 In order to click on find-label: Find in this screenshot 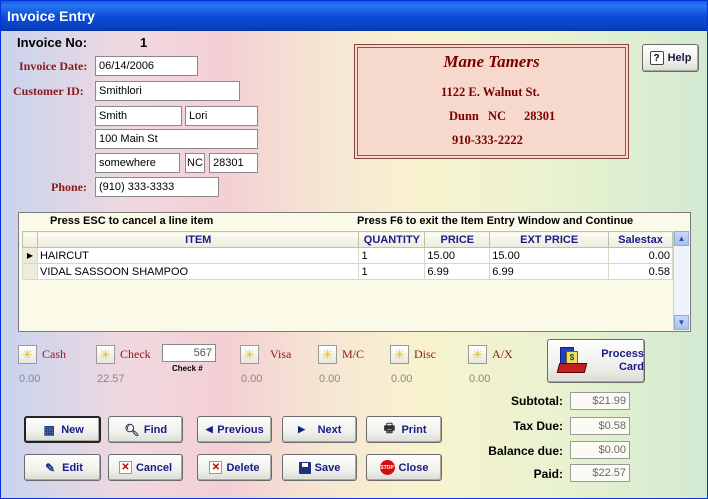, I will do `click(155, 429)`.